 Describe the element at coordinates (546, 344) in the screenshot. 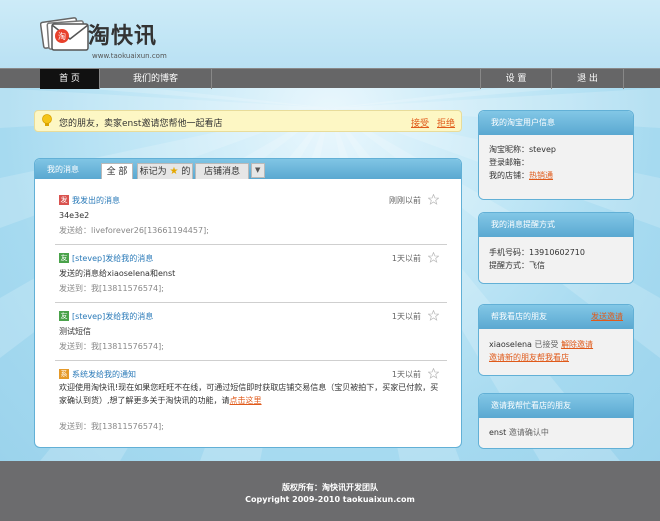

I see `helper-status: 已接受` at that location.